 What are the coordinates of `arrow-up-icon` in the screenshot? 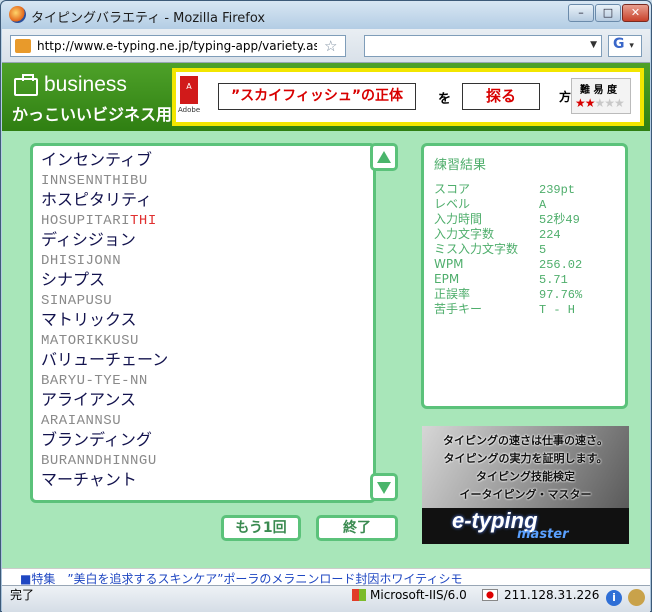 It's located at (384, 157).